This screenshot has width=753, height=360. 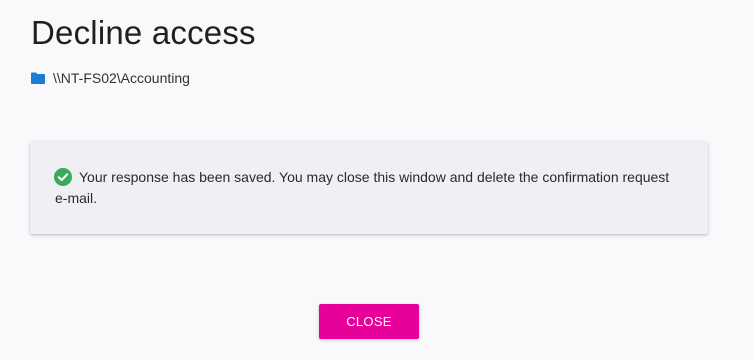 I want to click on folder-icon, so click(x=38, y=78).